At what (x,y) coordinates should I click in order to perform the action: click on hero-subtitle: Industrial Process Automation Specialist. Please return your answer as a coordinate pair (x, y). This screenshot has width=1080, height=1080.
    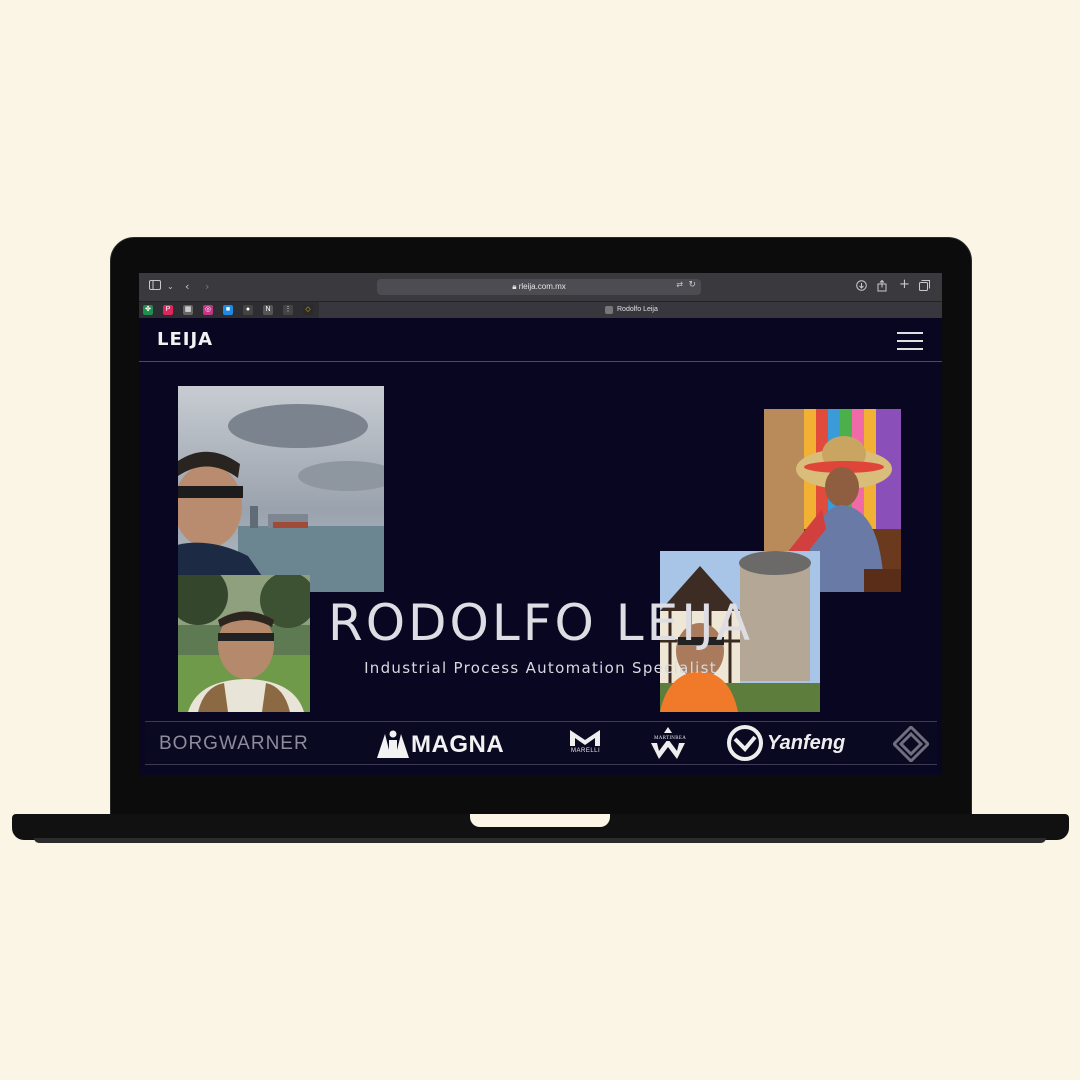
    Looking at the image, I should click on (540, 668).